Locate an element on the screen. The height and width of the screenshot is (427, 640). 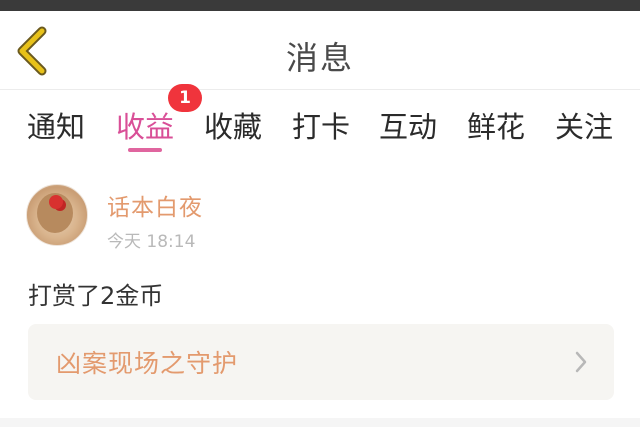
chevron-right-icon is located at coordinates (581, 362).